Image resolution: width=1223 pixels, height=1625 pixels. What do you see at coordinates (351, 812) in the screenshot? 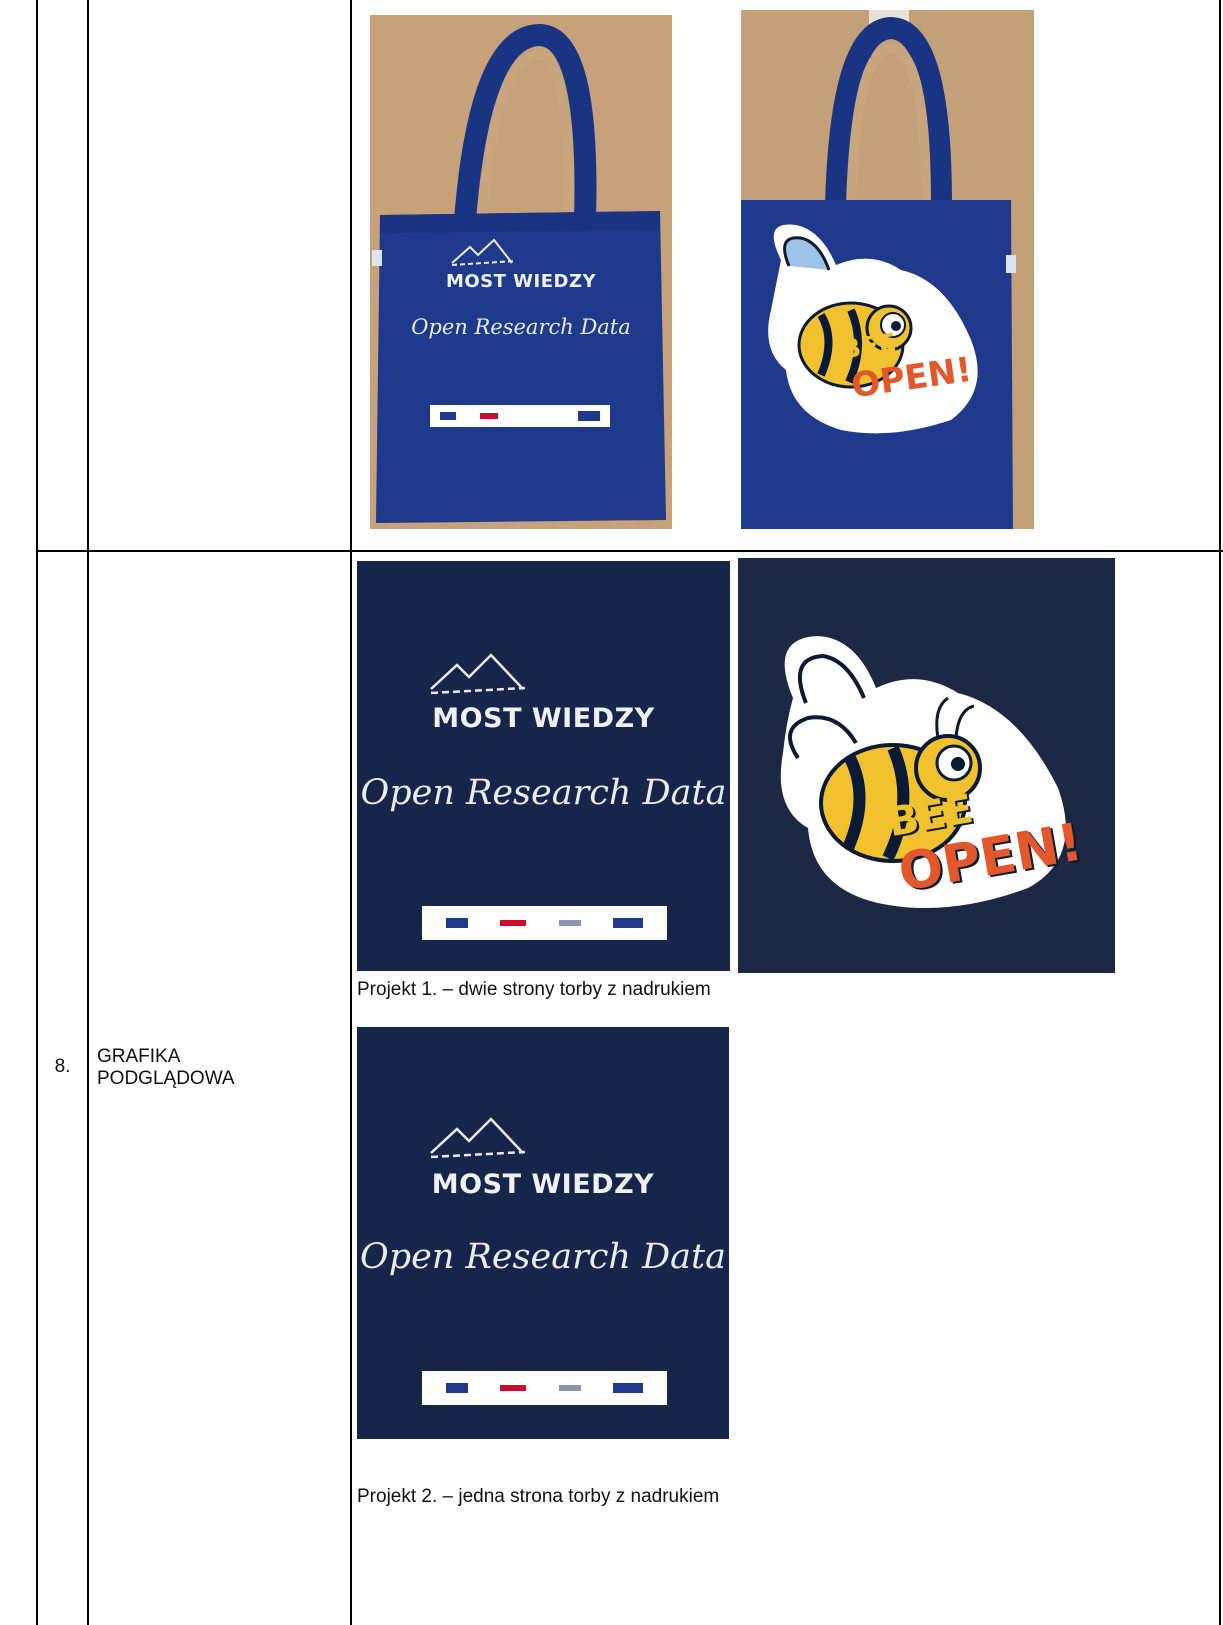
I see `table-border-col2` at bounding box center [351, 812].